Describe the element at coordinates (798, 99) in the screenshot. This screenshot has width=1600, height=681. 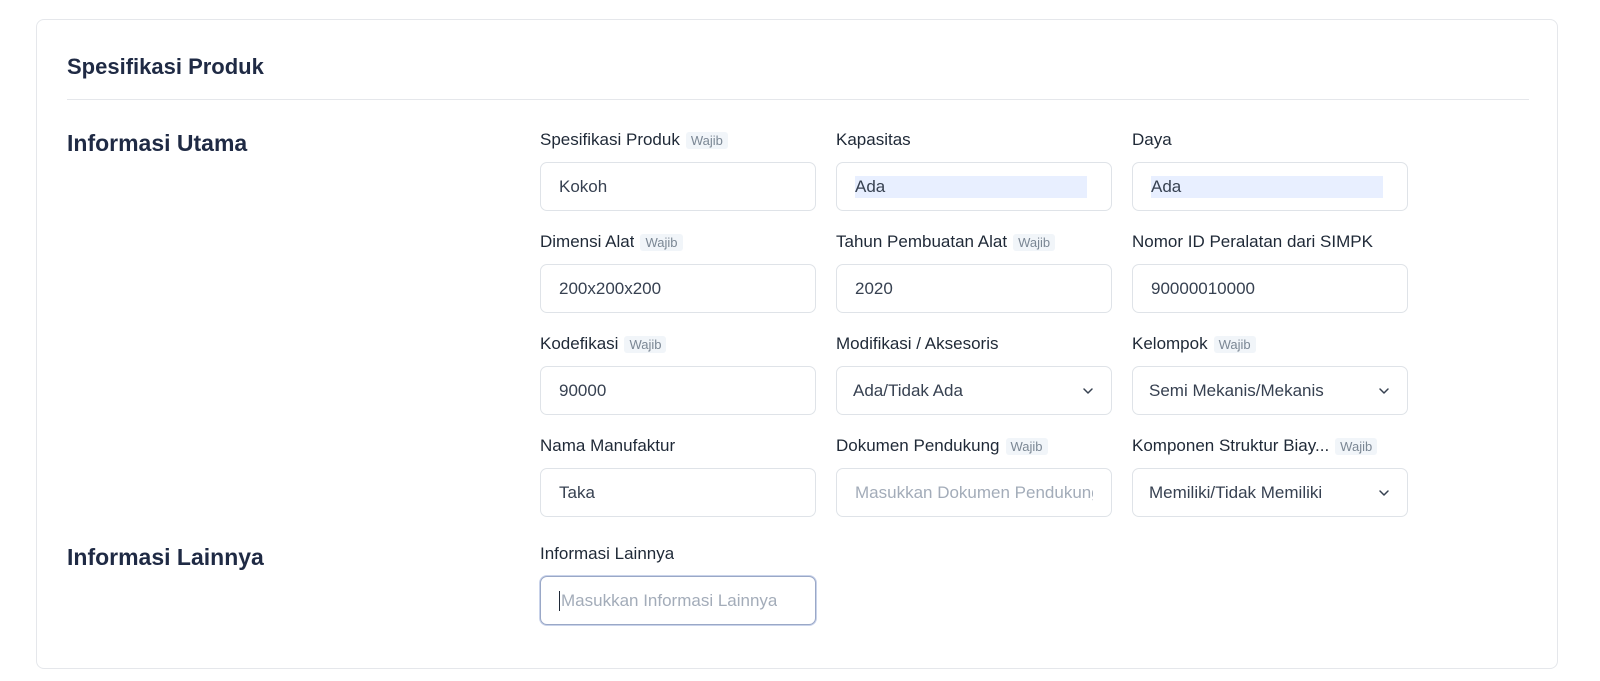
I see `title-divider` at that location.